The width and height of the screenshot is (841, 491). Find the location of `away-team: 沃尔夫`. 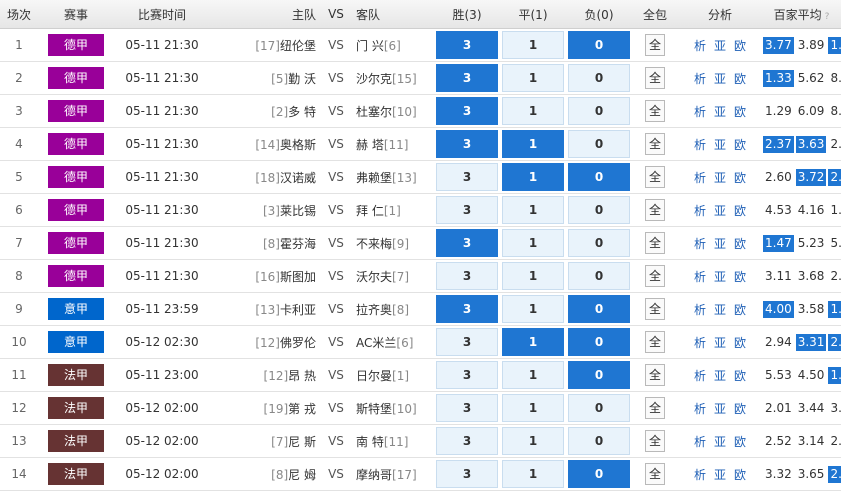

away-team: 沃尔夫 is located at coordinates (374, 277).